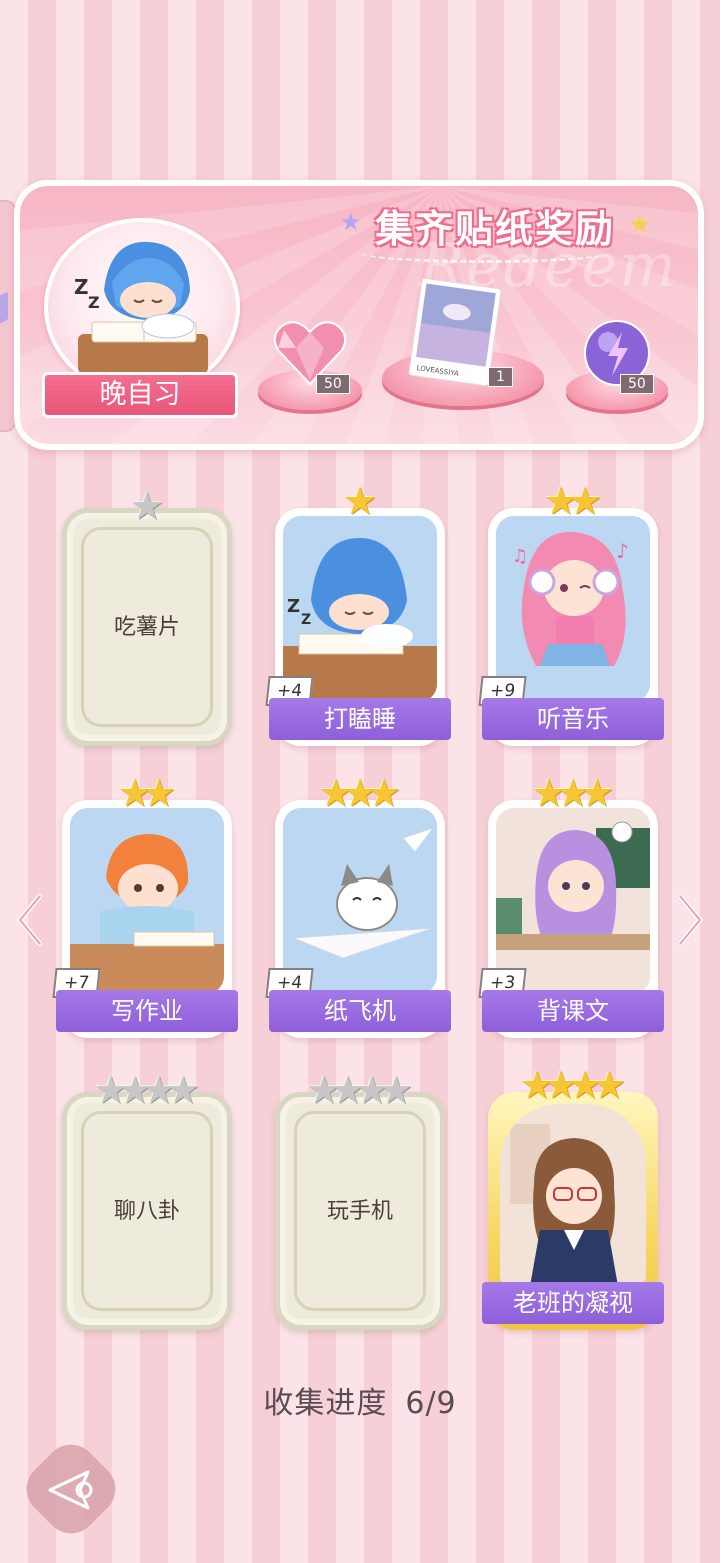  What do you see at coordinates (573, 719) in the screenshot?
I see `sticker-name: 听音乐` at bounding box center [573, 719].